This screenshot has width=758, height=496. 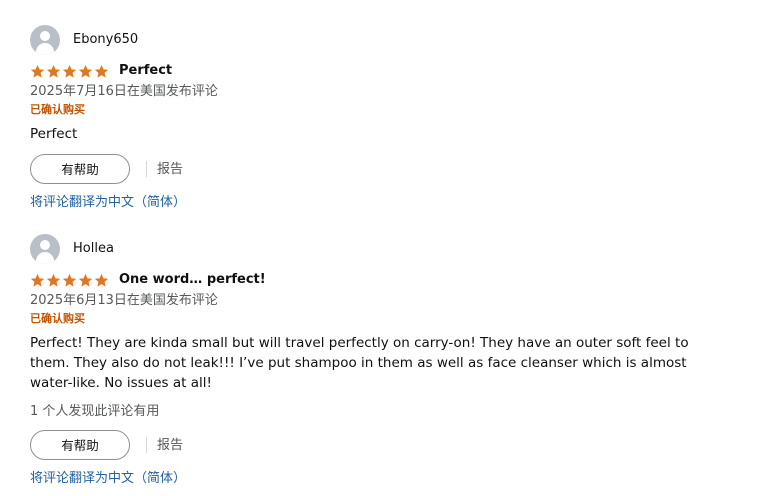 What do you see at coordinates (95, 411) in the screenshot?
I see `helpful-count: 1 个人发现此评论有用` at bounding box center [95, 411].